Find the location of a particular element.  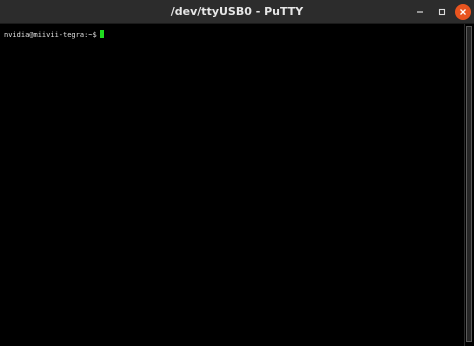

close-icon is located at coordinates (463, 12).